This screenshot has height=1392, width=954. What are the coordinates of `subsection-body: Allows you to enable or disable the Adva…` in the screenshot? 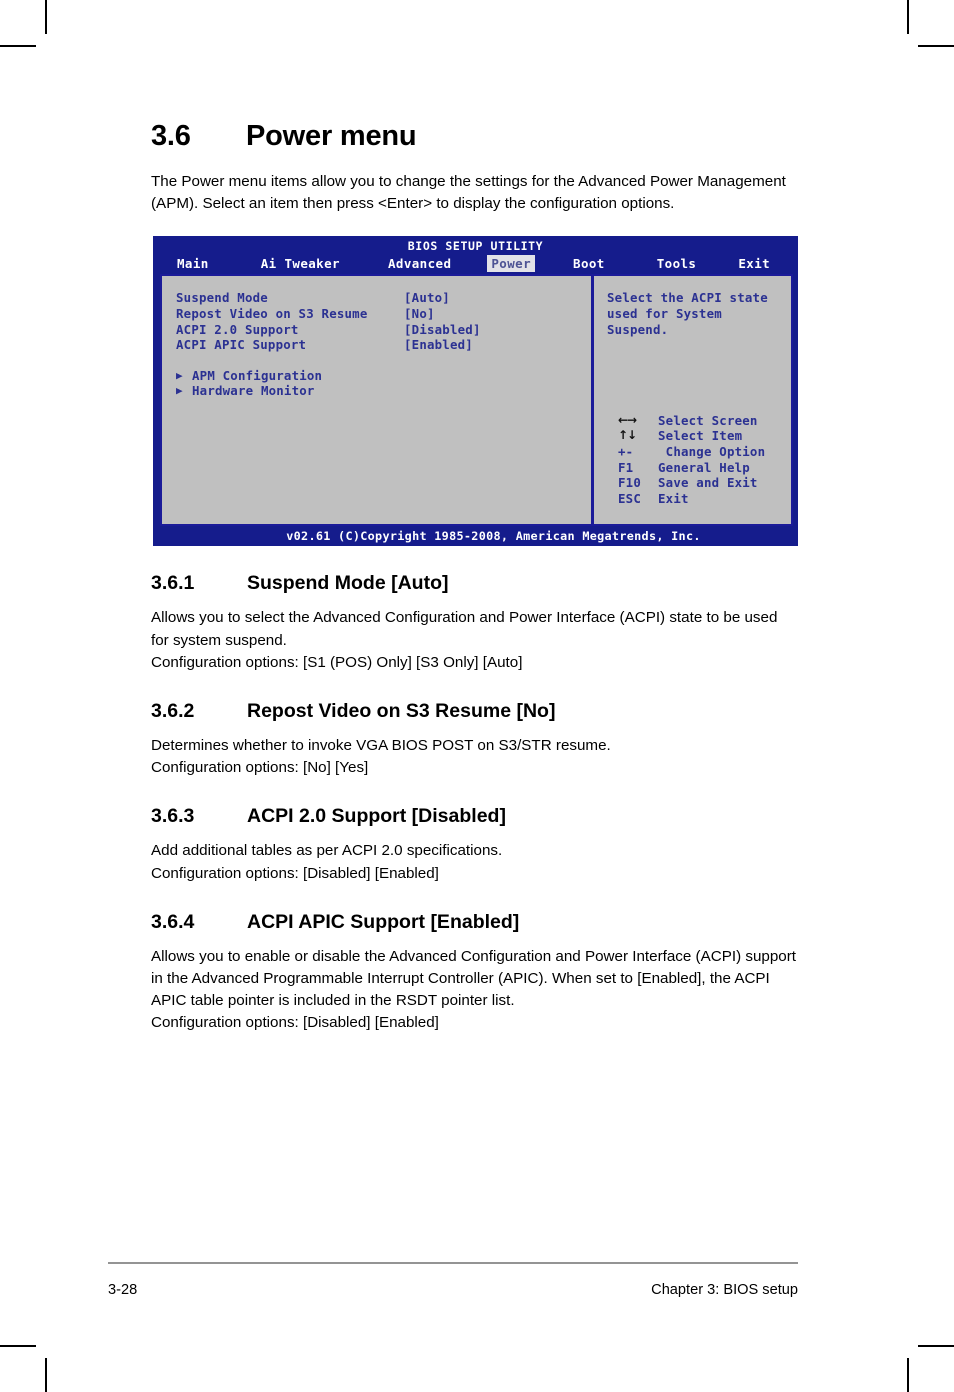 It's located at (474, 978).